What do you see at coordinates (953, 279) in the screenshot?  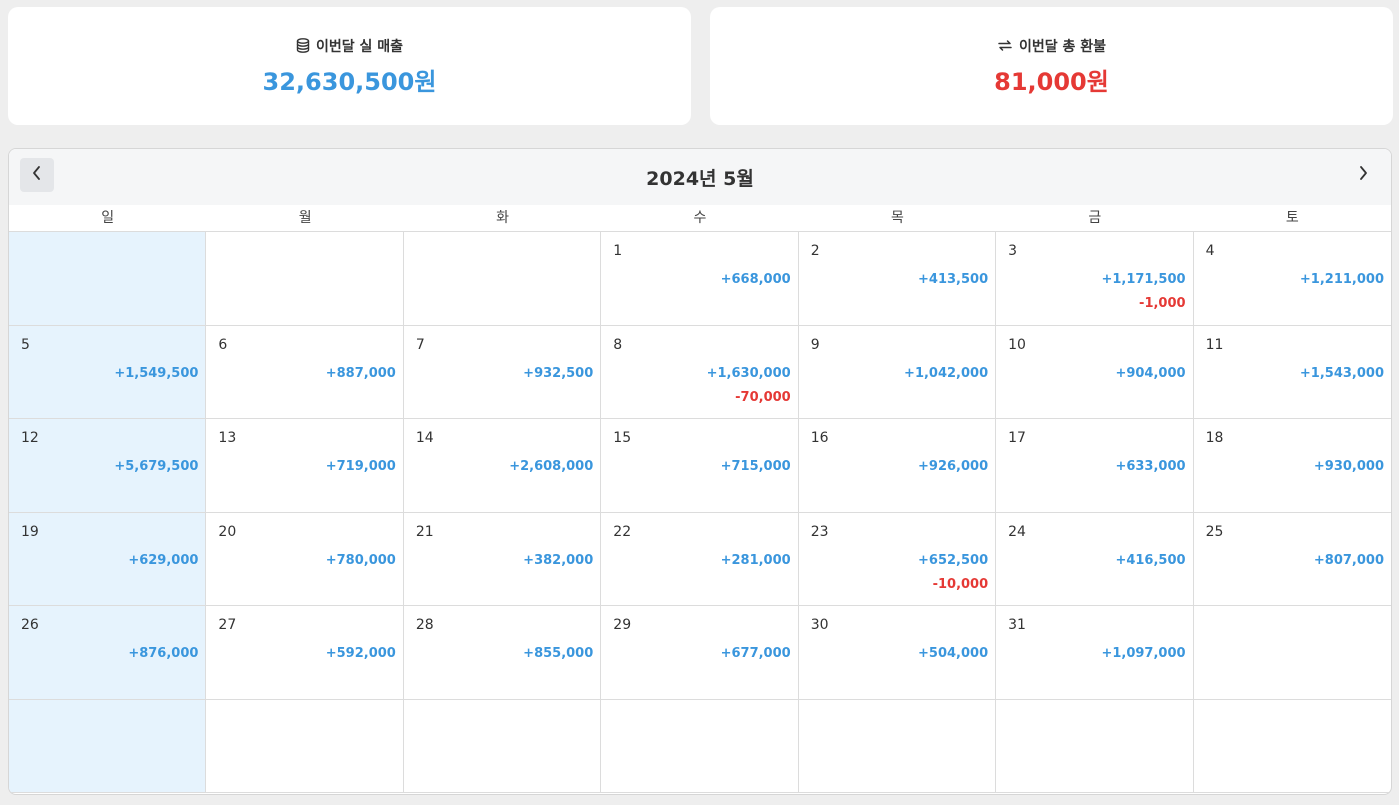 I see `daily-sales-amount: +413,500` at bounding box center [953, 279].